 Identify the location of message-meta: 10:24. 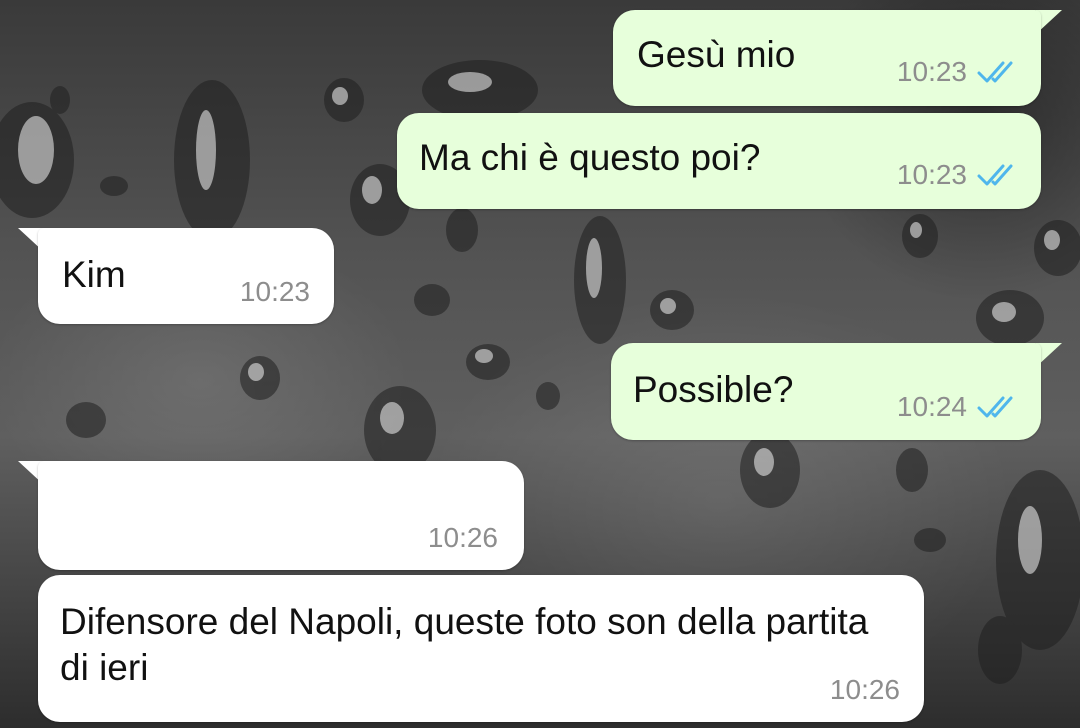
(958, 407).